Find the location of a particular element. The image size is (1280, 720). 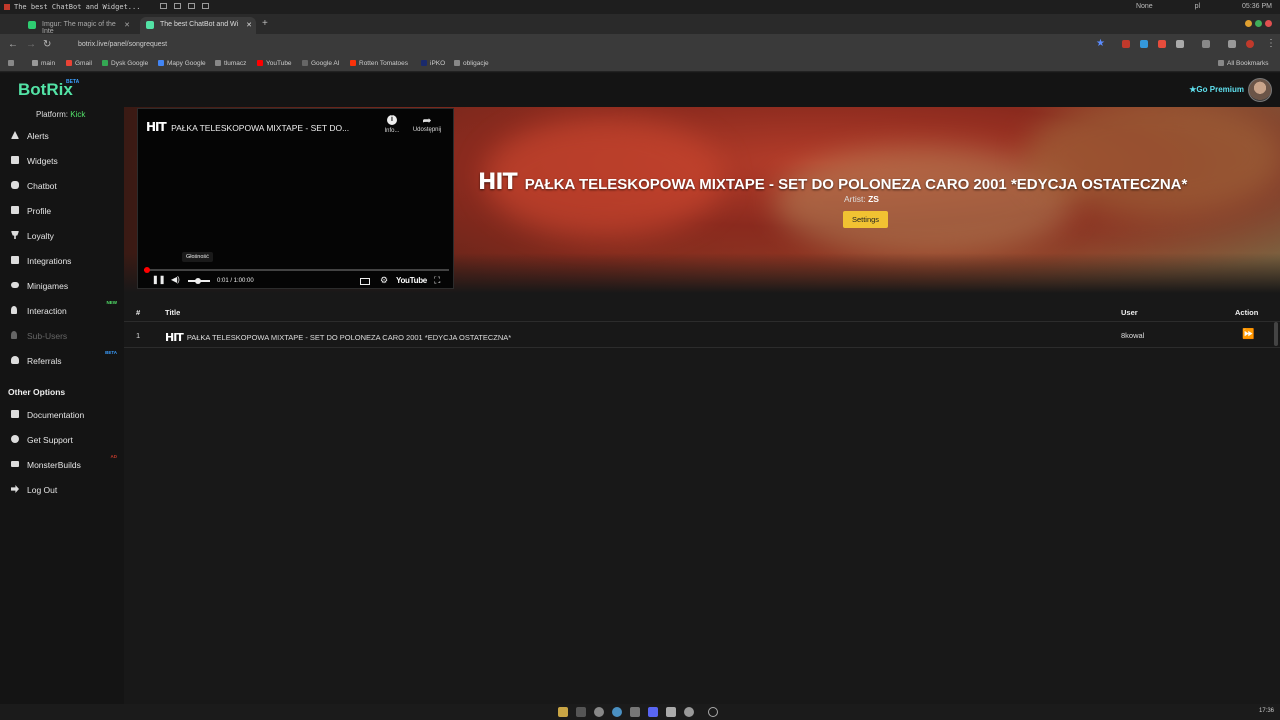

obs-icon is located at coordinates (689, 712).